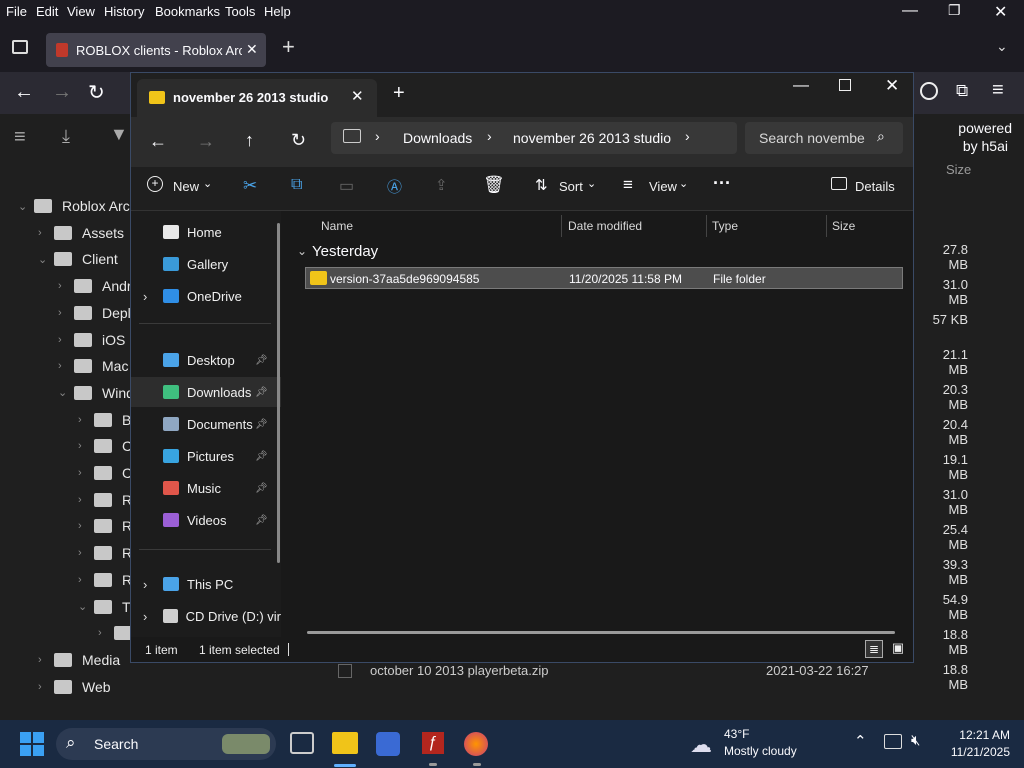  What do you see at coordinates (357, 96) in the screenshot?
I see `explorer-tab-close-icon: ✕` at bounding box center [357, 96].